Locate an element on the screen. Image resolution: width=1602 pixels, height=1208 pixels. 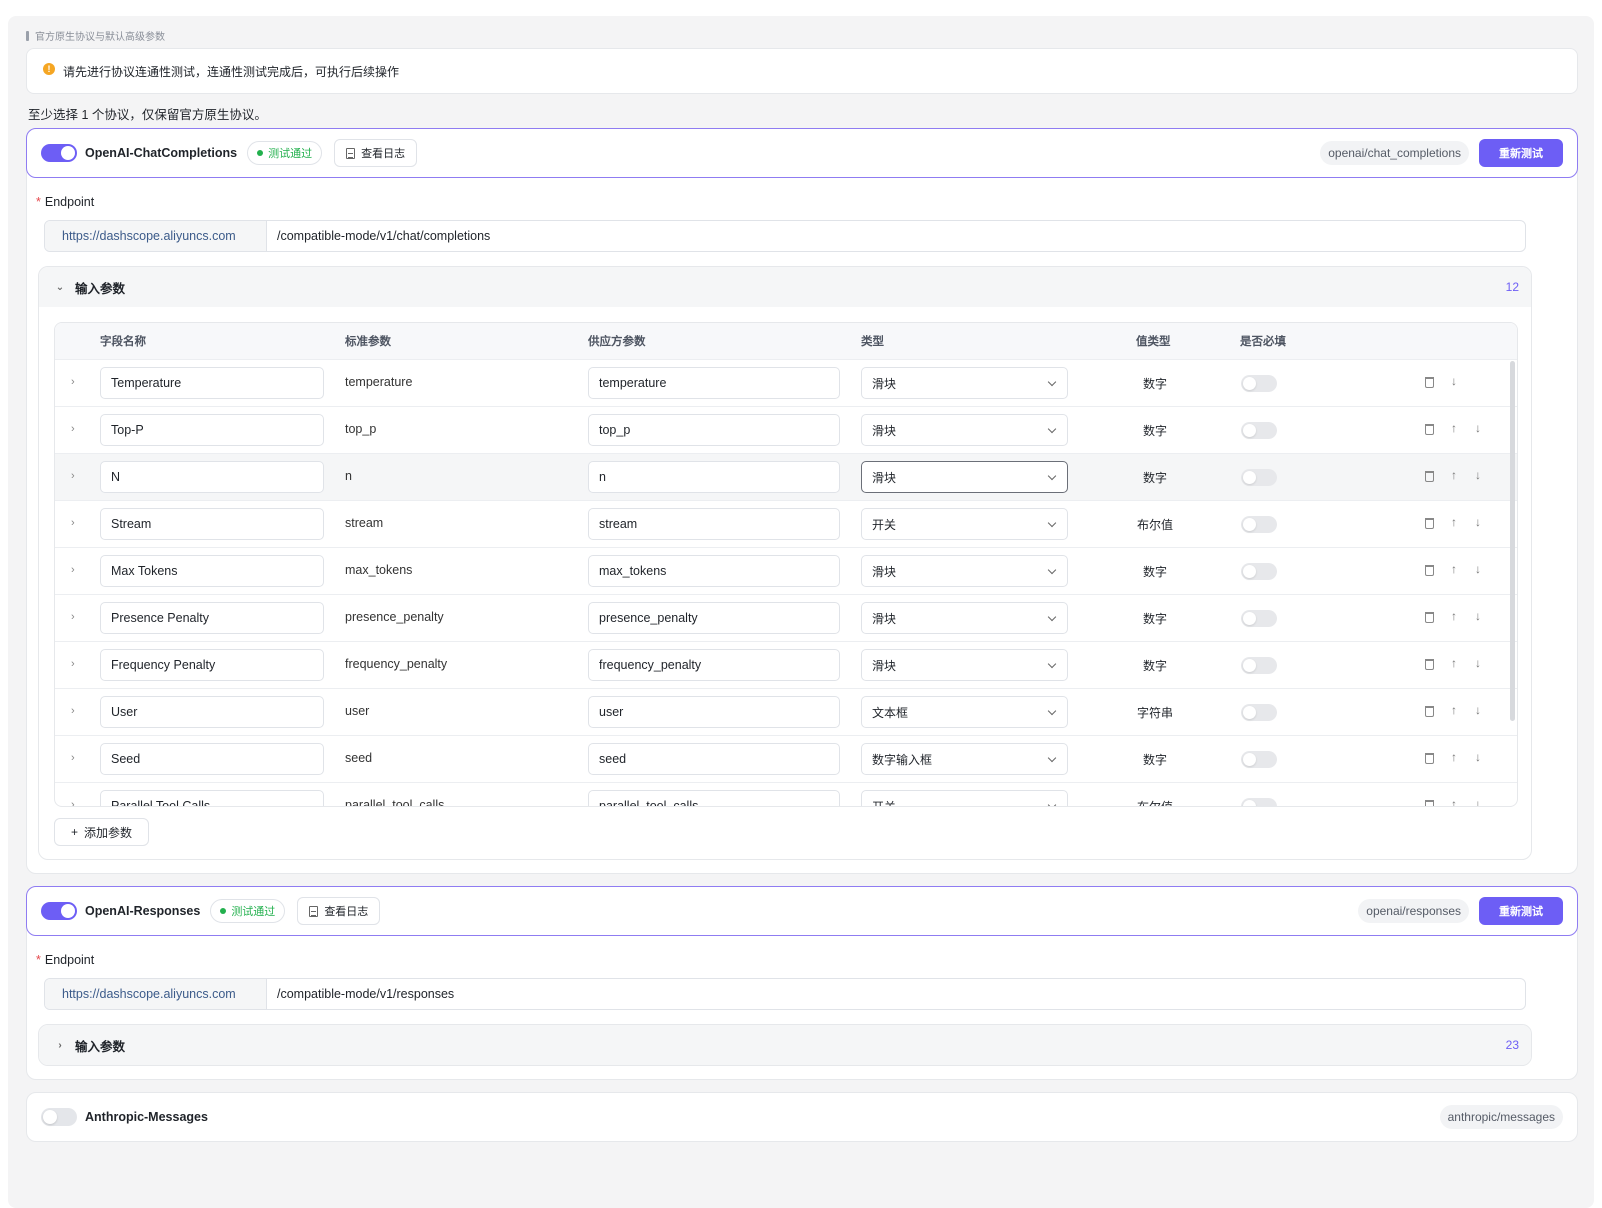
provider-param-input: max_tokens is located at coordinates (714, 571).